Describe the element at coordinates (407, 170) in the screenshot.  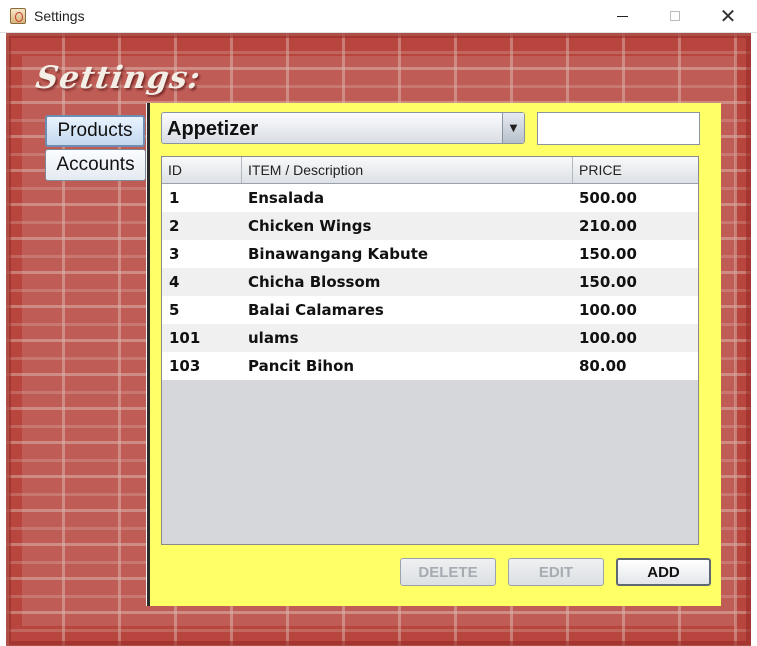
I see `column-header-item: ITEM / Description` at that location.